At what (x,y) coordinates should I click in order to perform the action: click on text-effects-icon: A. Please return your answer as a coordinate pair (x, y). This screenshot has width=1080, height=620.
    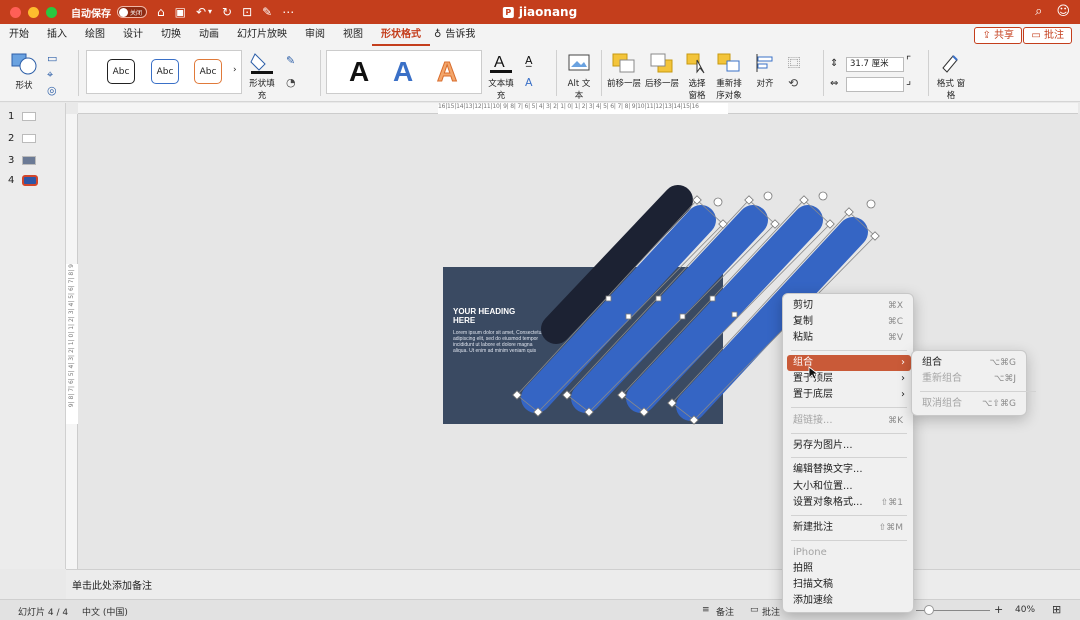
    Looking at the image, I should click on (529, 82).